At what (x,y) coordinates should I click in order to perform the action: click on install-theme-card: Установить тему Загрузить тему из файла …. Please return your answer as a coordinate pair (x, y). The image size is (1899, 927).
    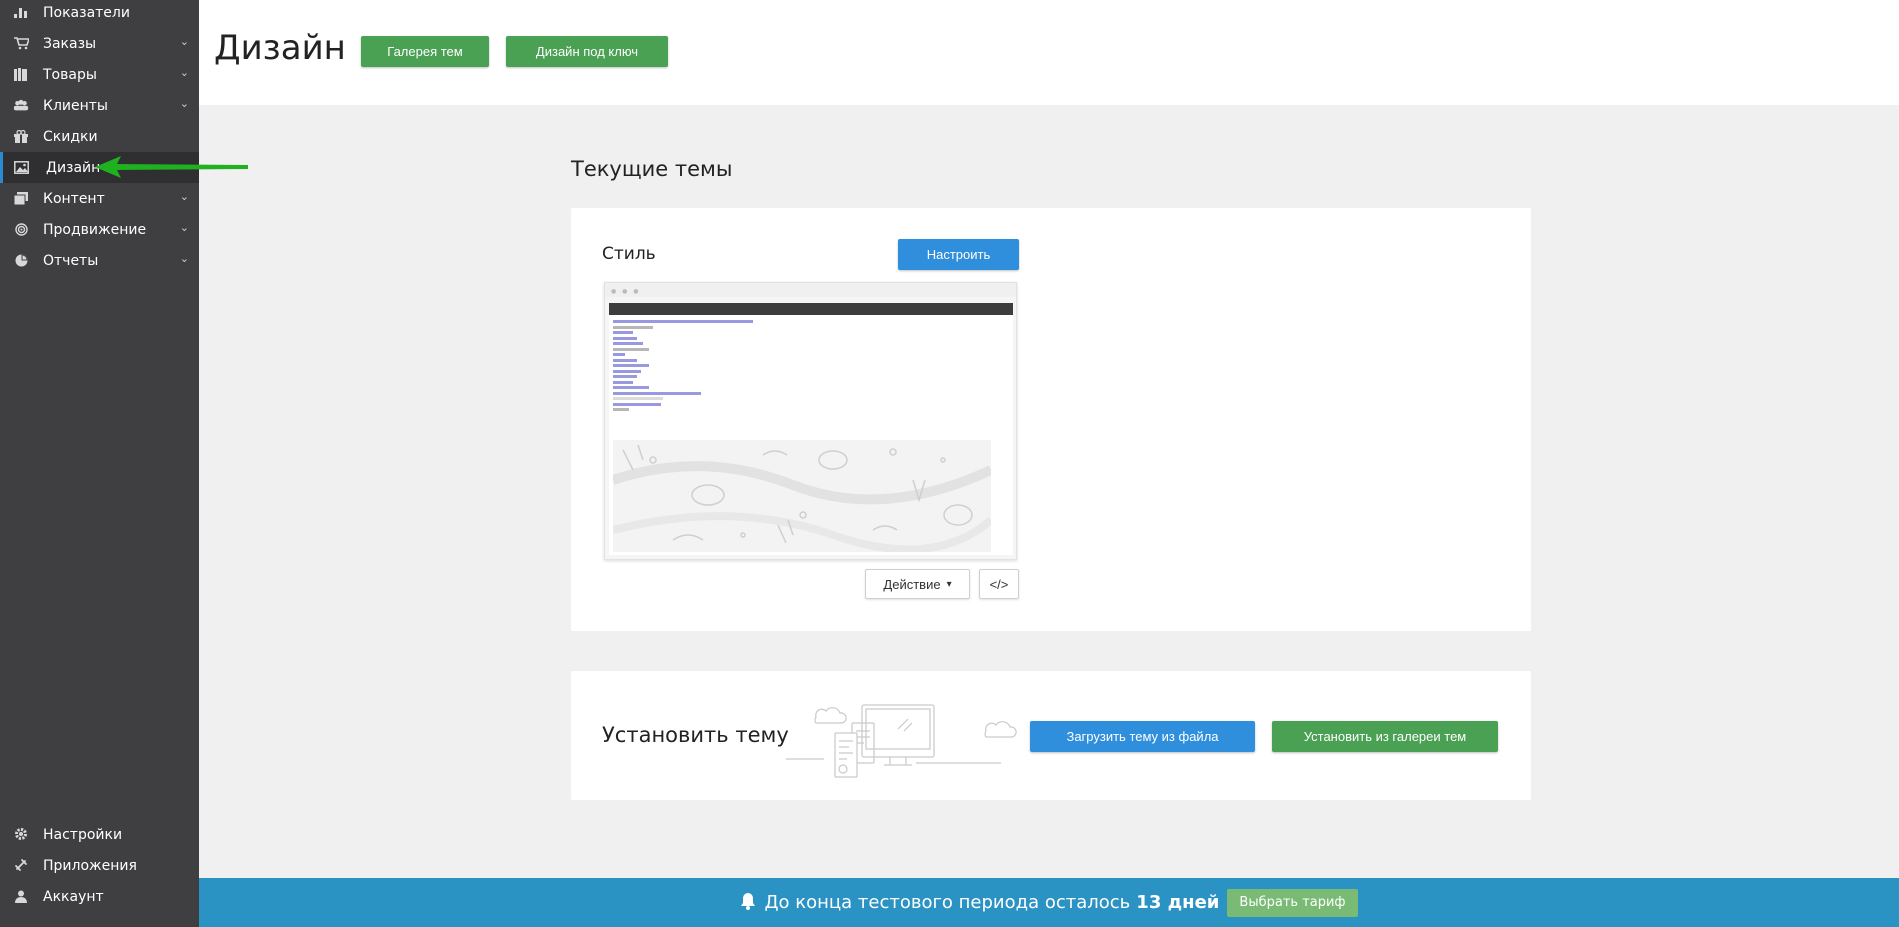
    Looking at the image, I should click on (1051, 735).